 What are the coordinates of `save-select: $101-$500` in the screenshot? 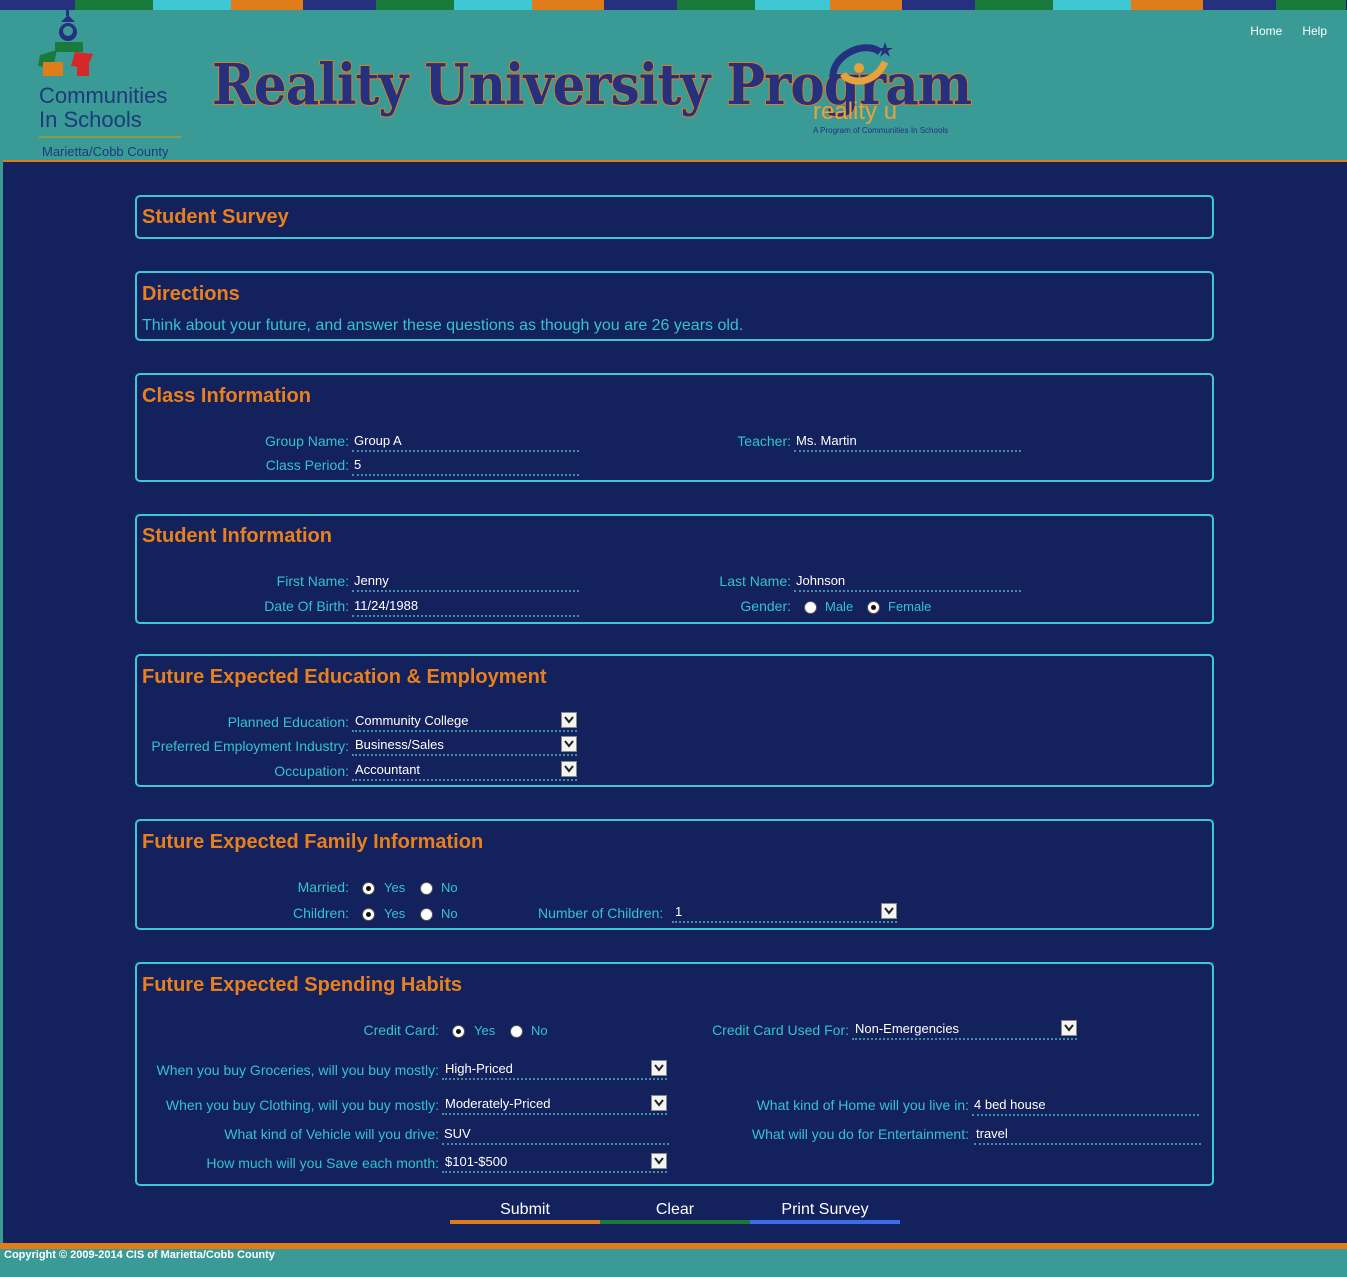 It's located at (554, 1163).